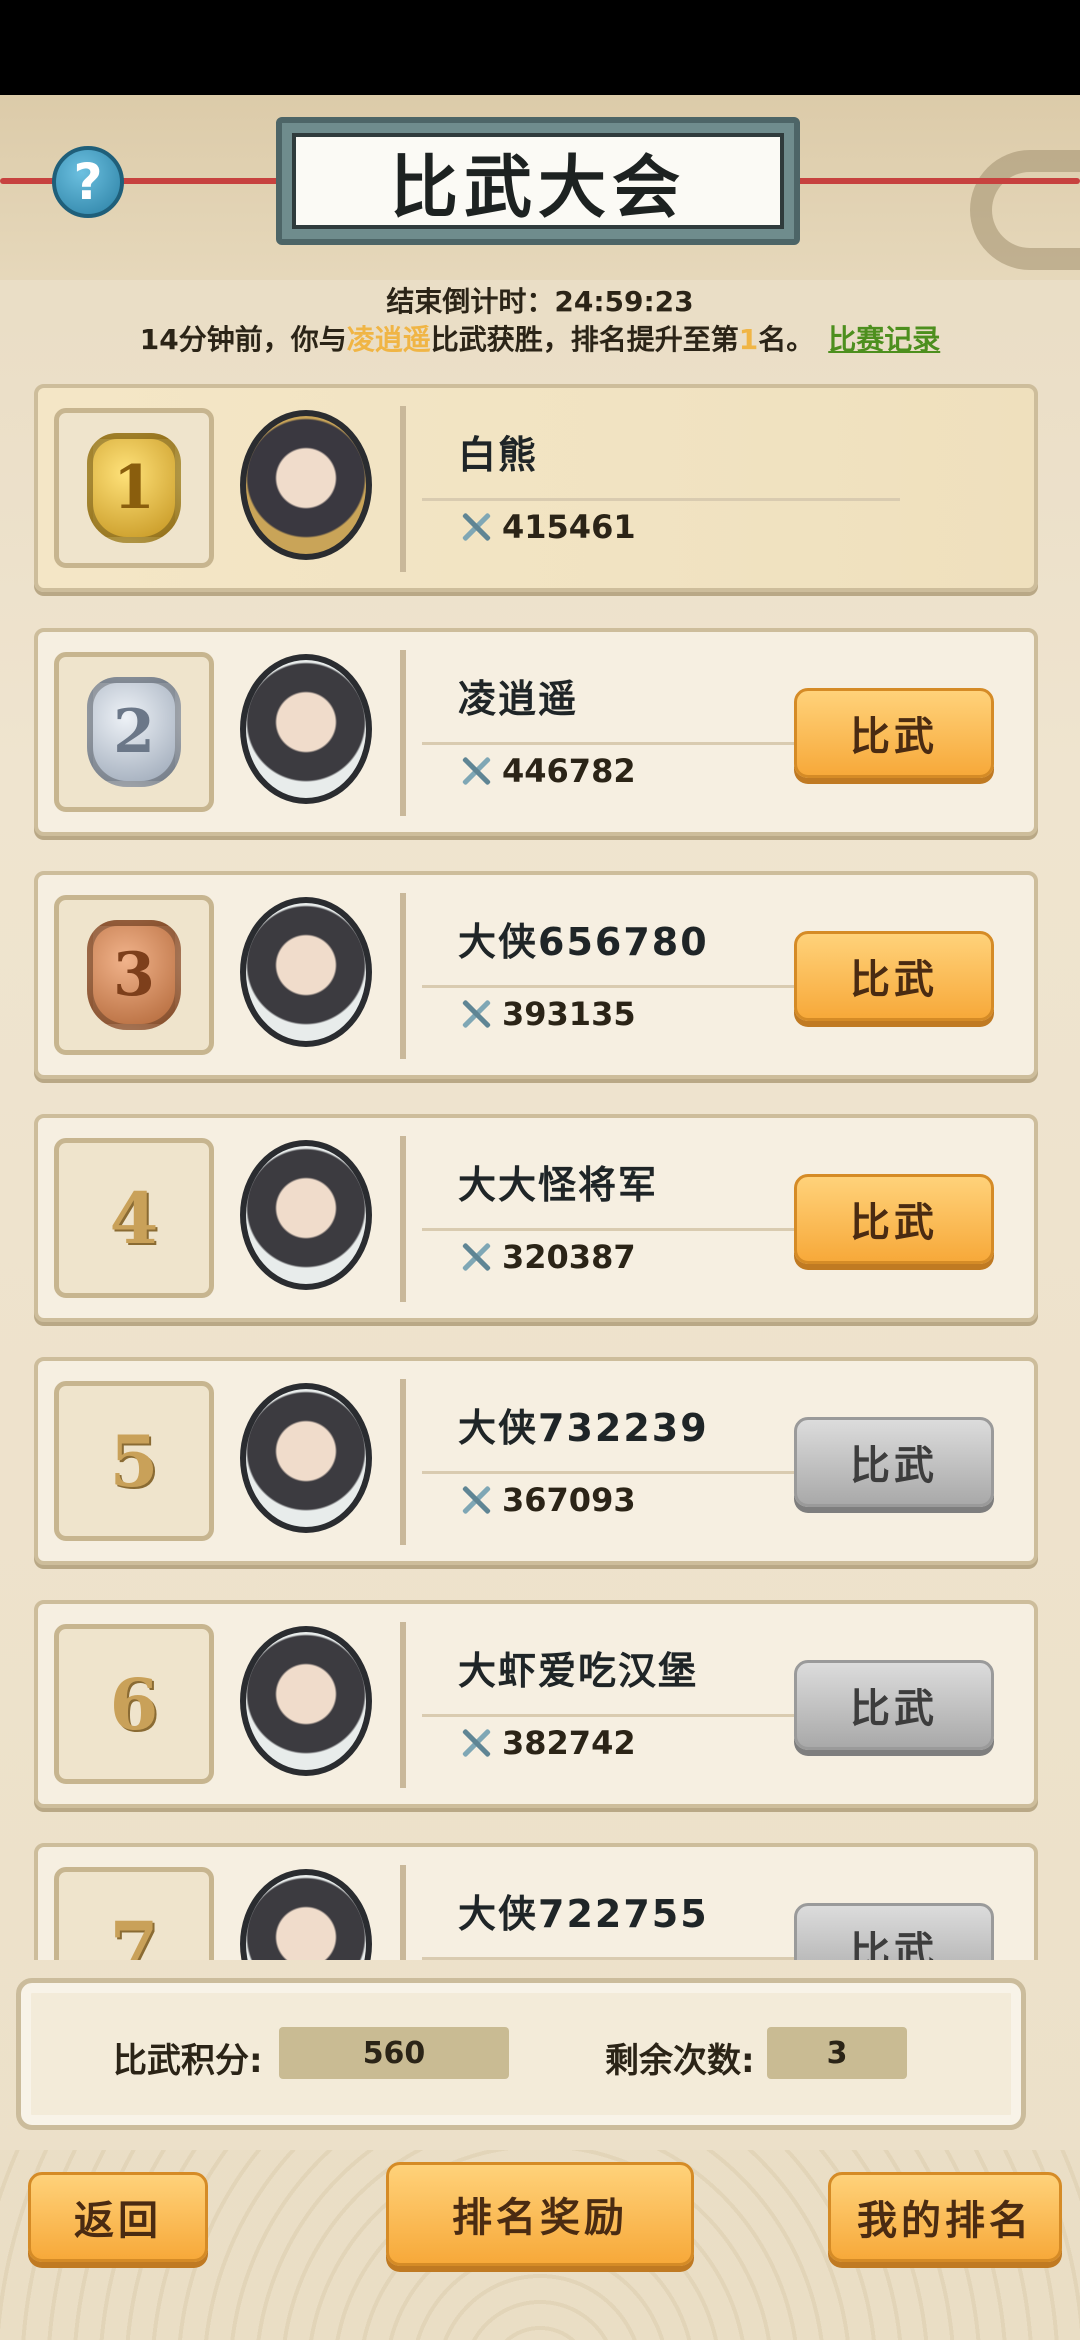 The image size is (1080, 2340). I want to click on back-button: 返回, so click(118, 2217).